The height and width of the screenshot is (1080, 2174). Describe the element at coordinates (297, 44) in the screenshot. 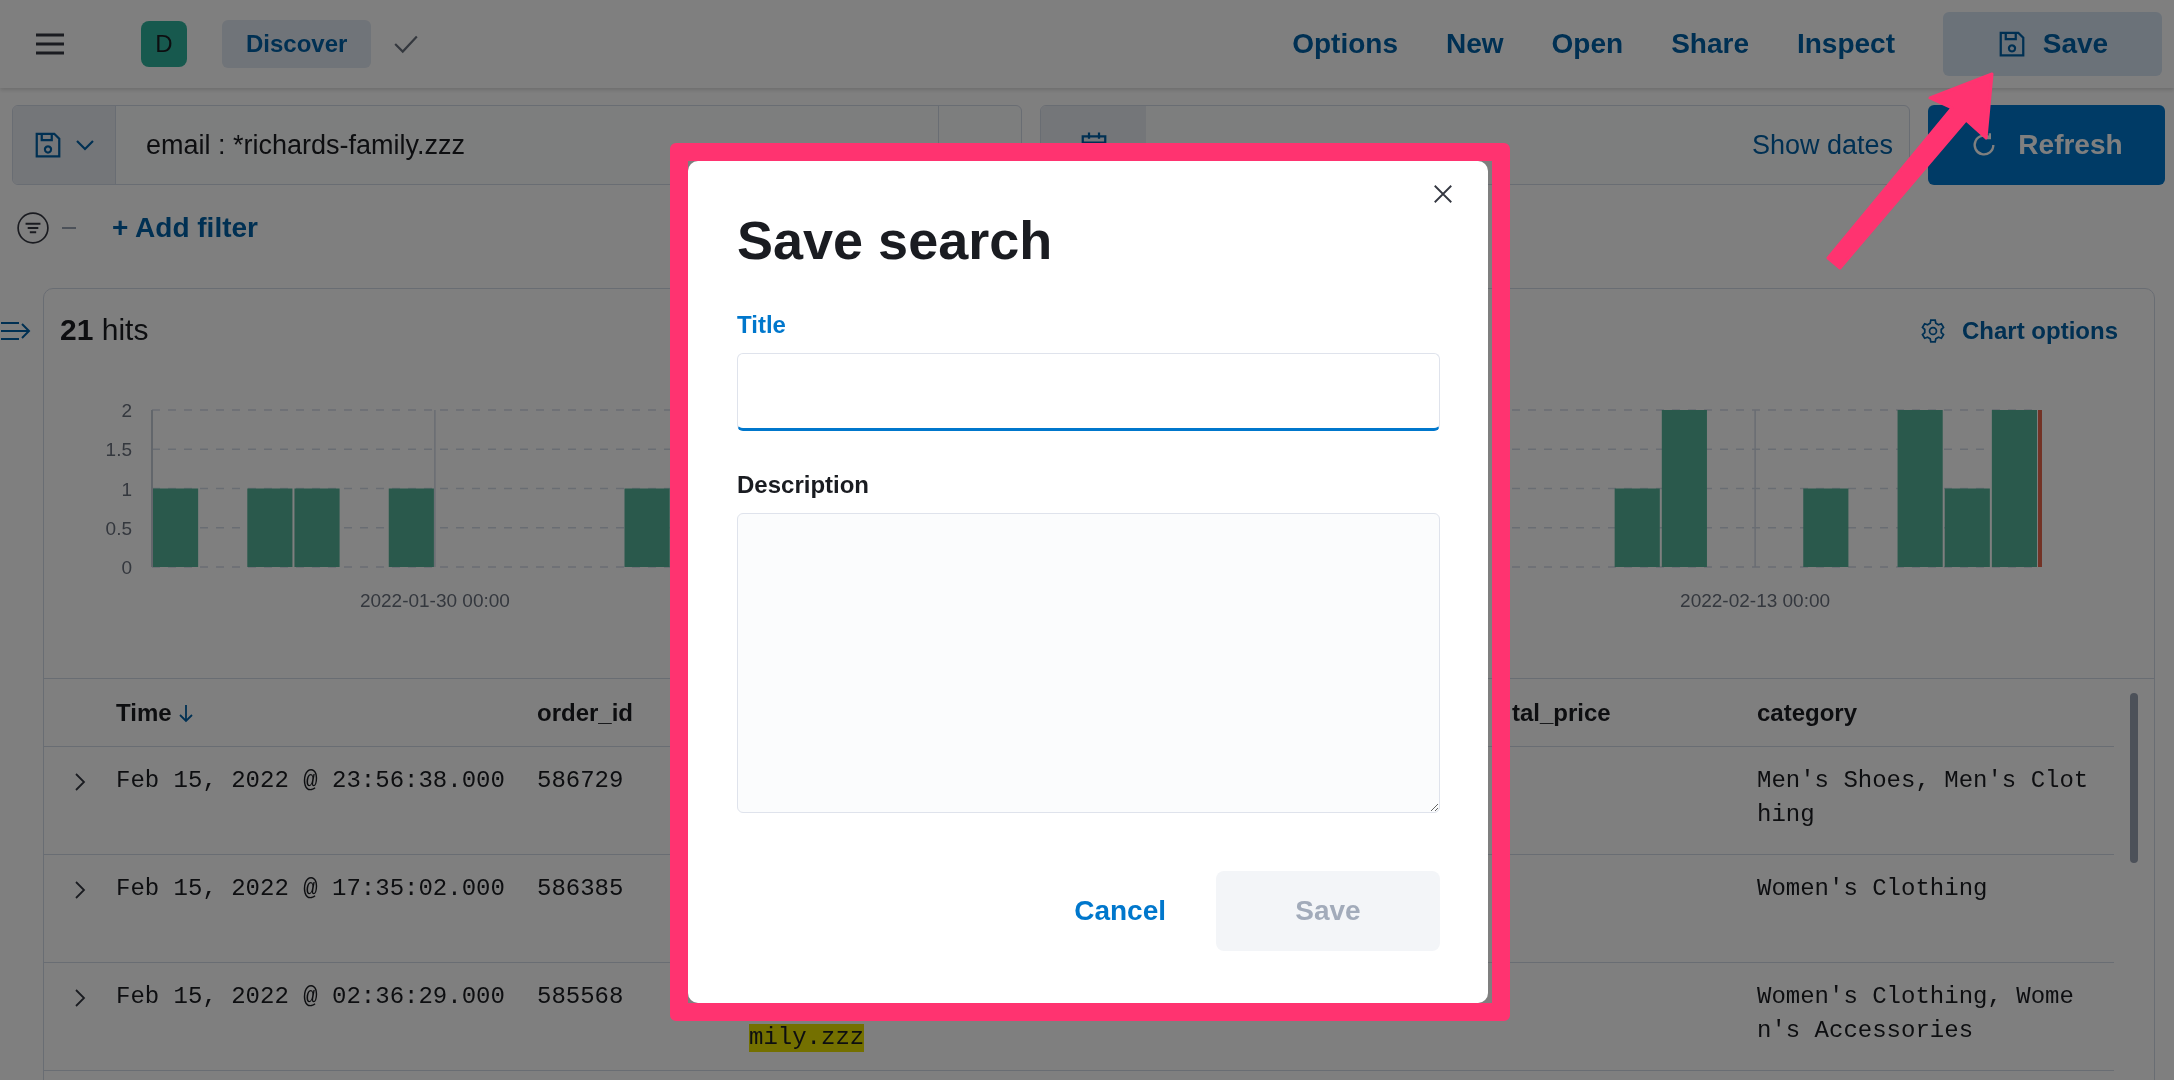

I see `app-tab: Discover` at that location.